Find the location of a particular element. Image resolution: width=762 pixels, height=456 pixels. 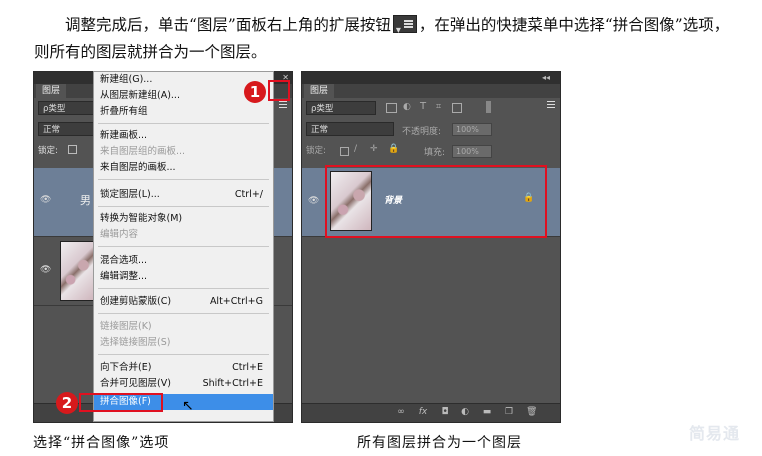

folder-icon: ▬ is located at coordinates (487, 412).